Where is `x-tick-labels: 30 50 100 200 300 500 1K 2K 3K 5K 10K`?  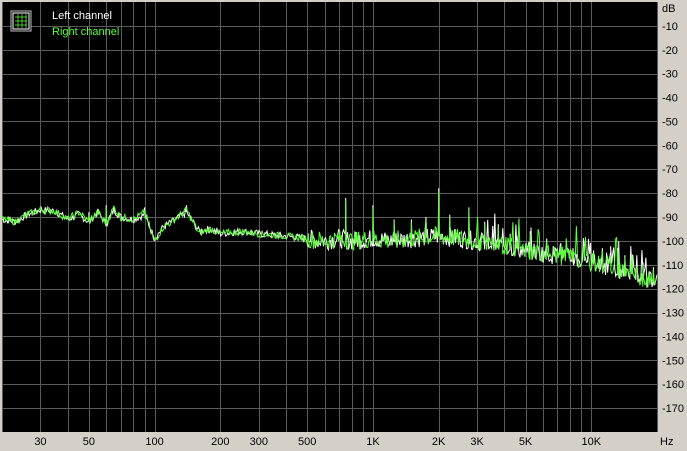 x-tick-labels: 30 50 100 200 300 500 1K 2K 3K 5K 10K is located at coordinates (317, 442).